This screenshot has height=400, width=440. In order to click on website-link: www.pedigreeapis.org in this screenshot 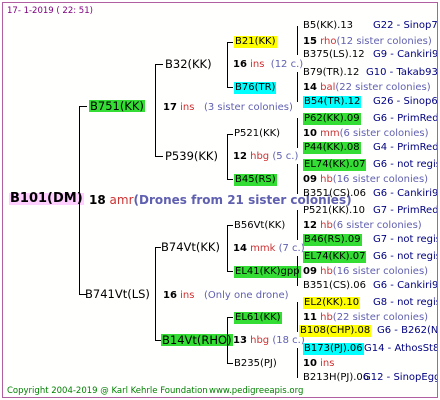, I will do `click(256, 391)`.